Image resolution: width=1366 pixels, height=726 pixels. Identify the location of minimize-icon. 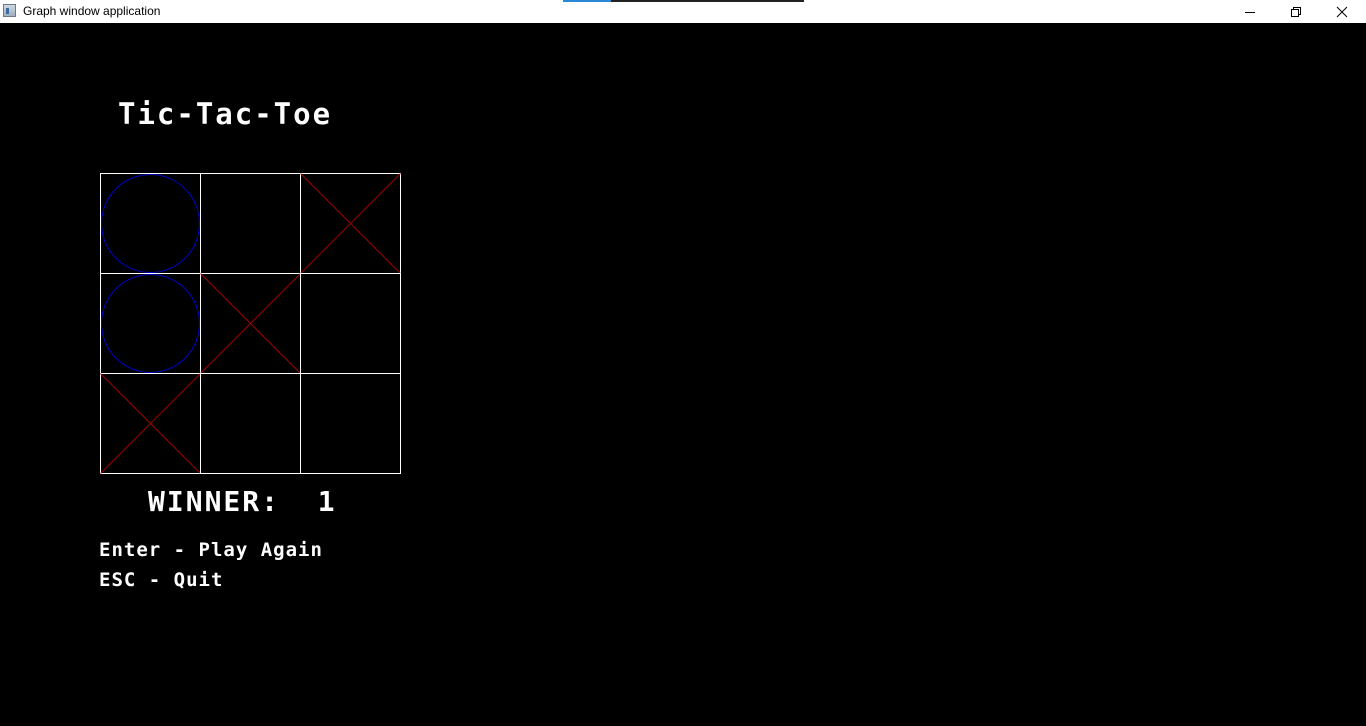
(1250, 12).